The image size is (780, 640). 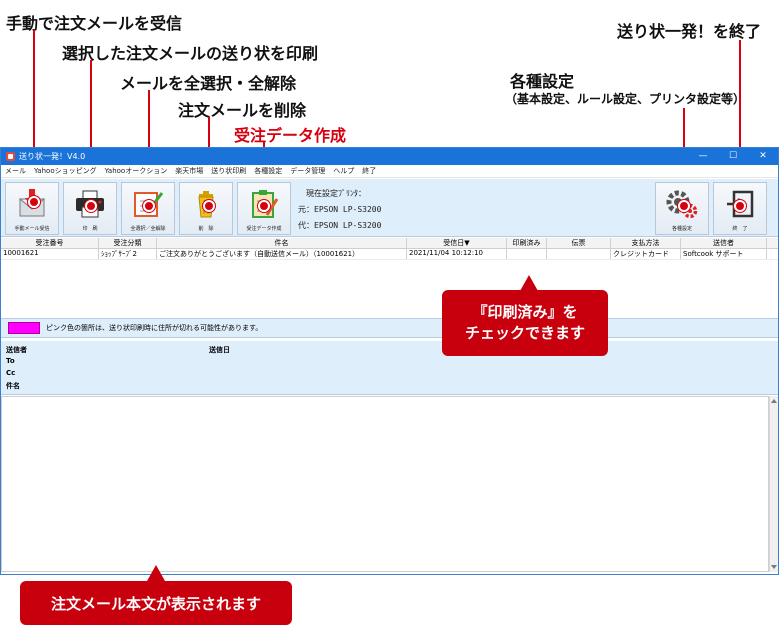 I want to click on menu-mail: メール, so click(x=15, y=171).